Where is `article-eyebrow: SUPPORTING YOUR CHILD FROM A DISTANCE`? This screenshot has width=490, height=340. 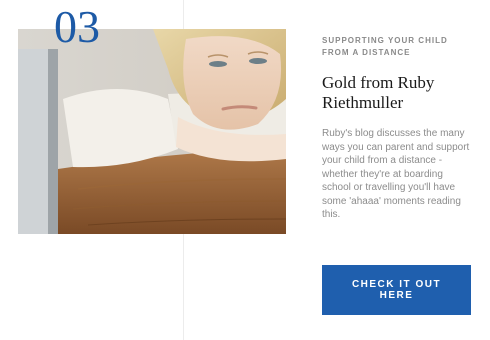
article-eyebrow: SUPPORTING YOUR CHILD FROM A DISTANCE is located at coordinates (385, 46).